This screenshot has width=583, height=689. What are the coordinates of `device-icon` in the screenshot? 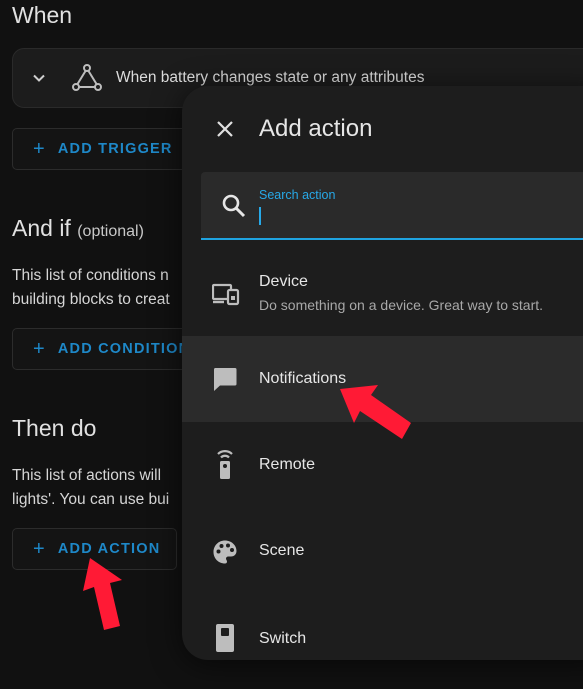 It's located at (225, 296).